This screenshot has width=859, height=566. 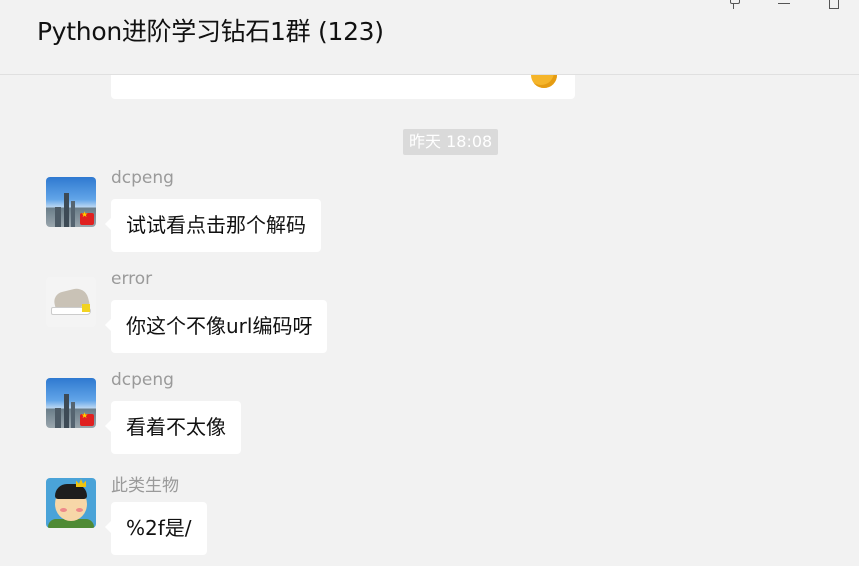 I want to click on chat-title: Python进阶学习钻石1群 (123), so click(x=210, y=31).